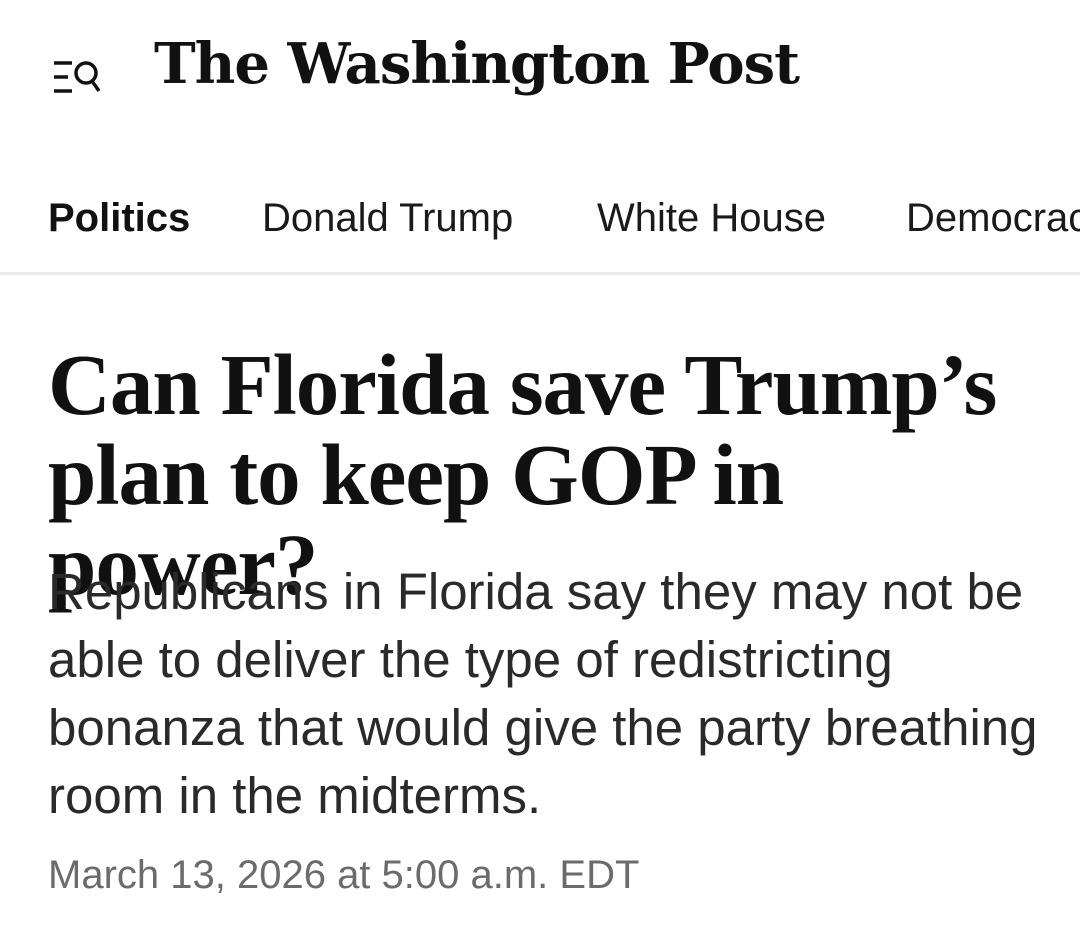  I want to click on site-logo: The Washington Post, so click(477, 64).